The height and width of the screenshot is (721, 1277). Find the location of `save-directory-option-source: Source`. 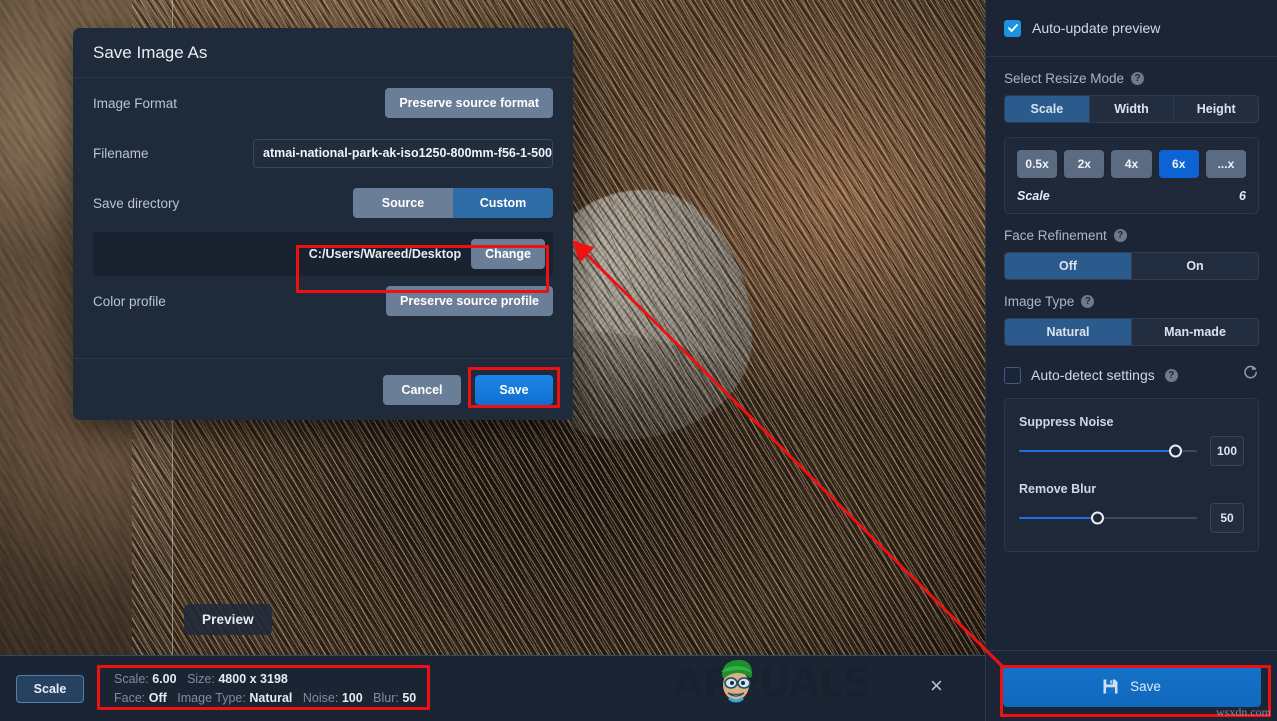

save-directory-option-source: Source is located at coordinates (403, 203).